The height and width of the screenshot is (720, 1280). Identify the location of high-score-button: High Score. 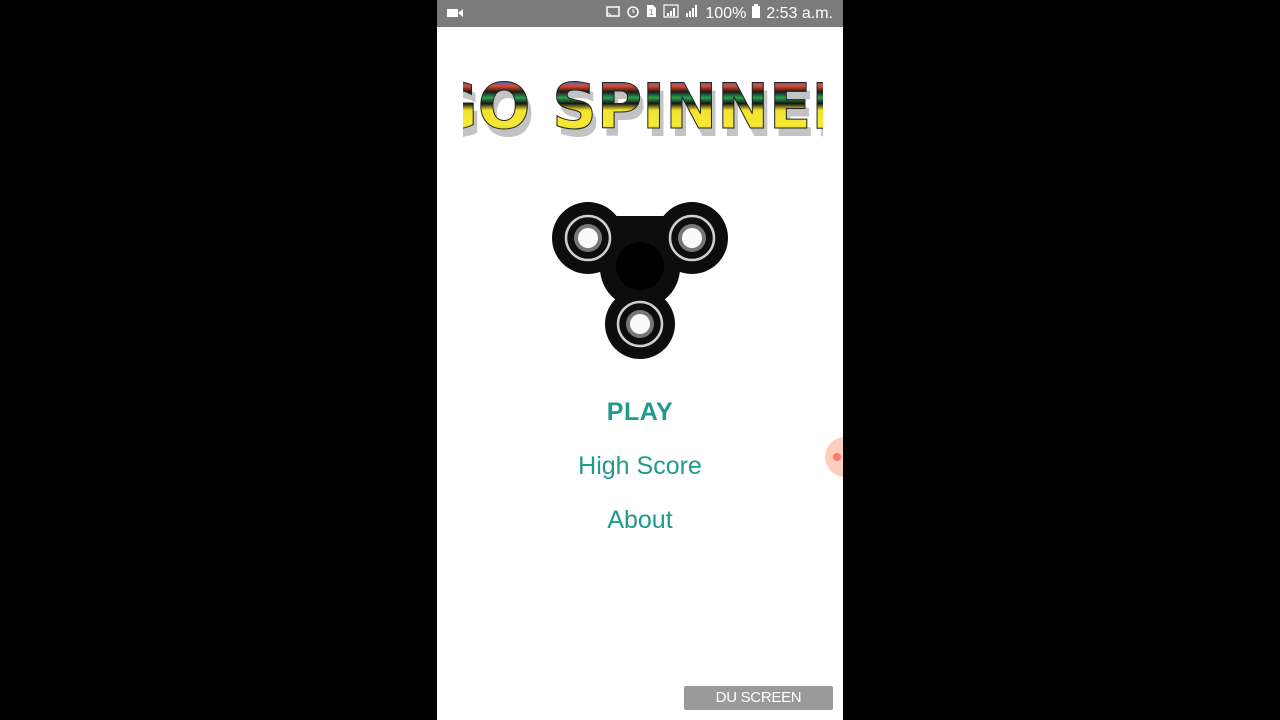
(640, 466).